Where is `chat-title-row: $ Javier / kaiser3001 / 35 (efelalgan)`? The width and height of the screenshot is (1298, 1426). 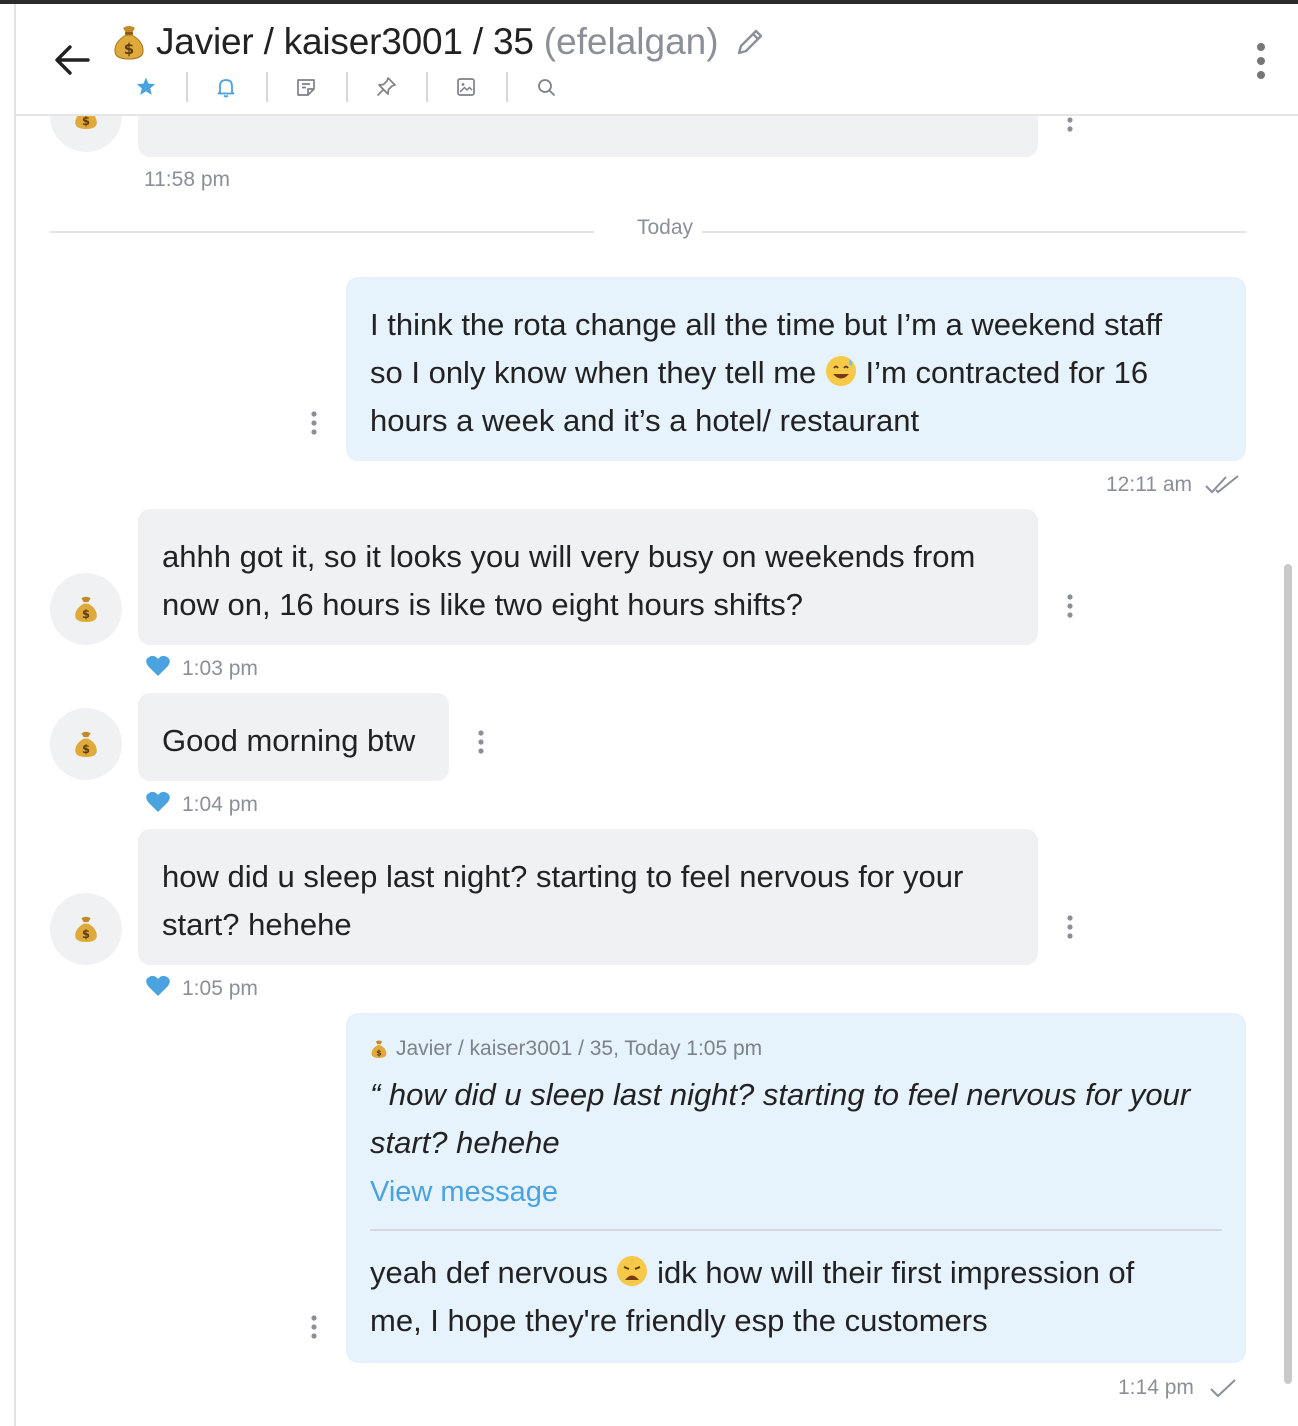
chat-title-row: $ Javier / kaiser3001 / 35 (efelalgan) is located at coordinates (439, 42).